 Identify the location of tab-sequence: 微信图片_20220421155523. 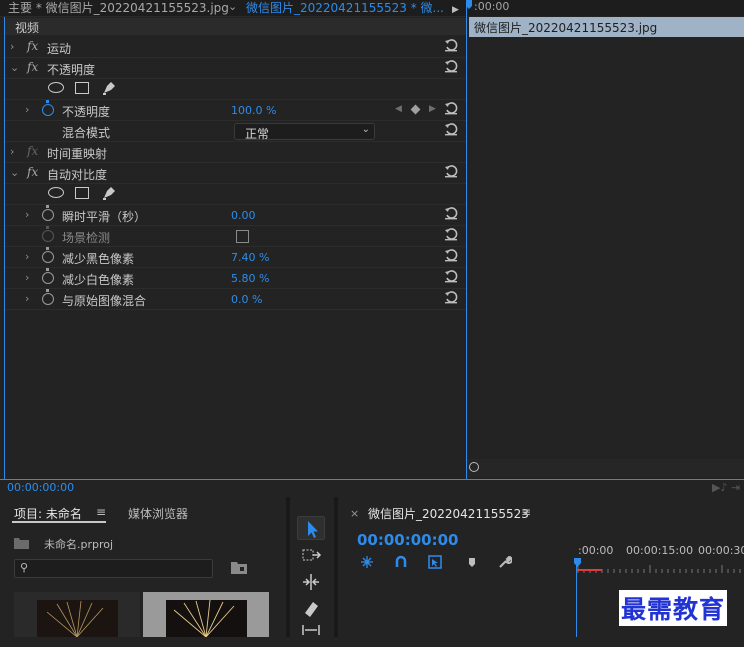
(448, 513).